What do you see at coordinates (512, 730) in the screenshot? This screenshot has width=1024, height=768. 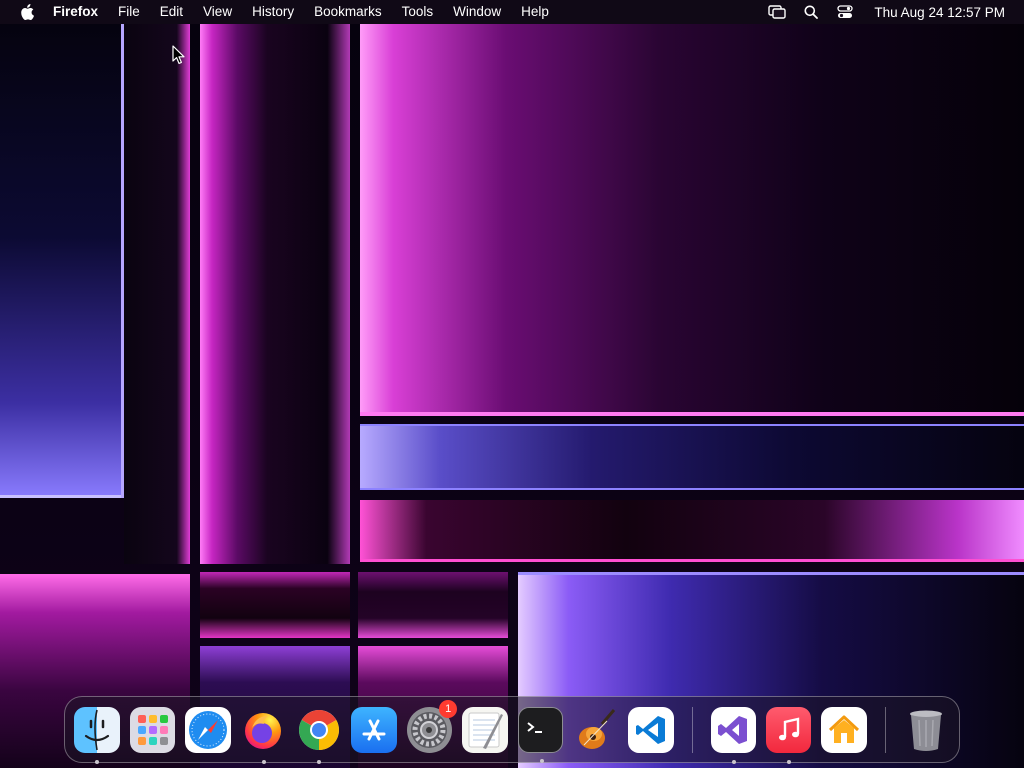 I see `dock: 1` at bounding box center [512, 730].